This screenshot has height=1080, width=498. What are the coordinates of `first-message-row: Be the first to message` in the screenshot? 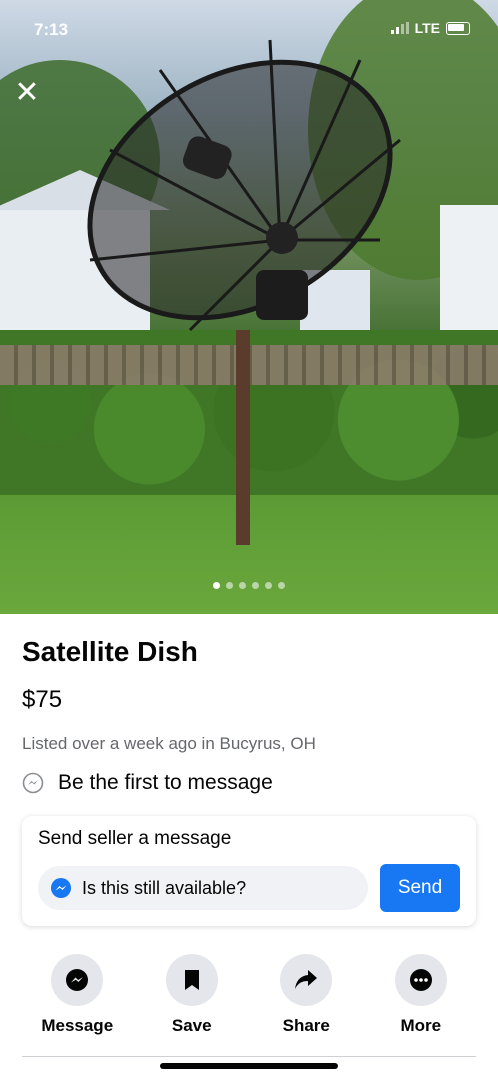 It's located at (147, 783).